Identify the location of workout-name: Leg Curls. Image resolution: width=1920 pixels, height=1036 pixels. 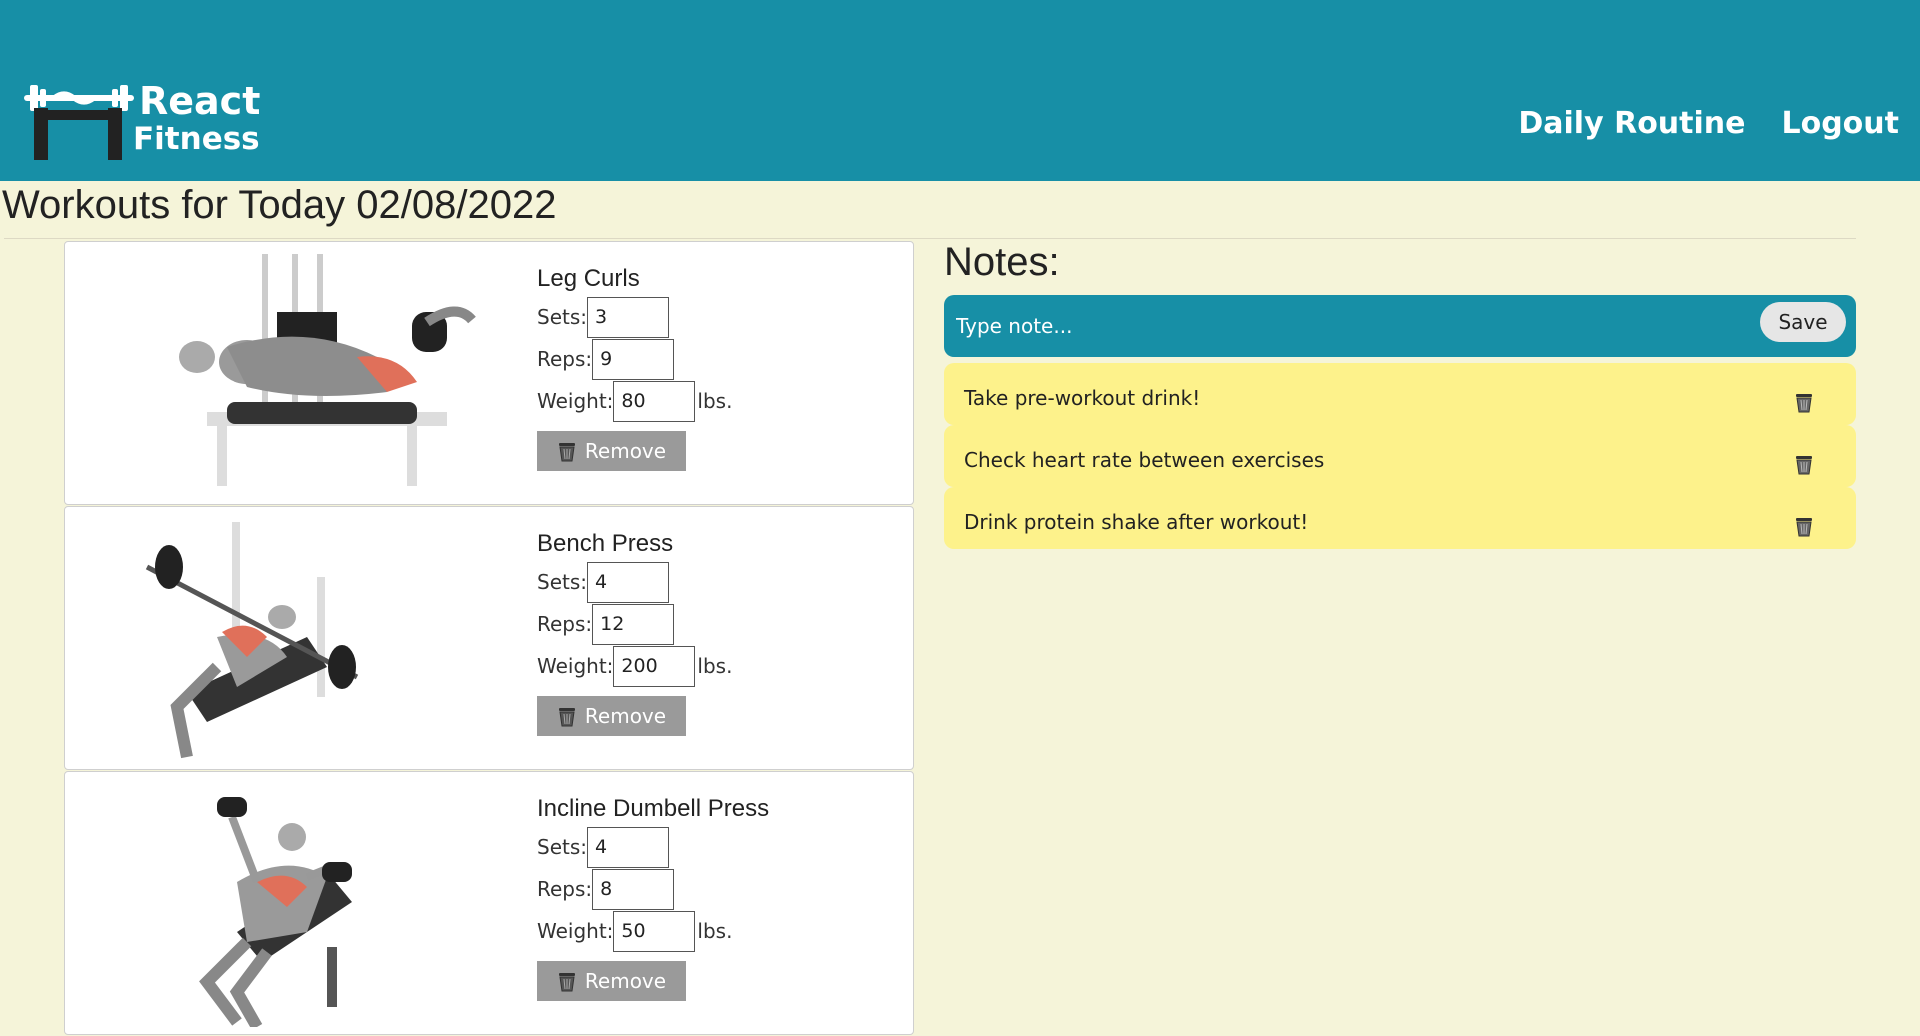
(588, 278).